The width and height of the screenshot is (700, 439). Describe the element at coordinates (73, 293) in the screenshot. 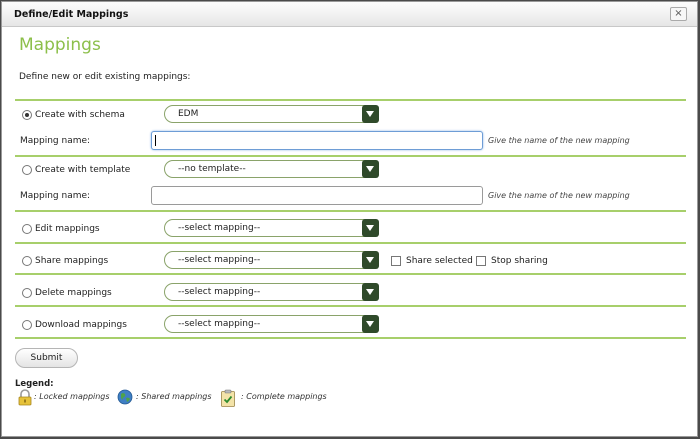

I see `delete-mappings-label: Delete mappings` at that location.